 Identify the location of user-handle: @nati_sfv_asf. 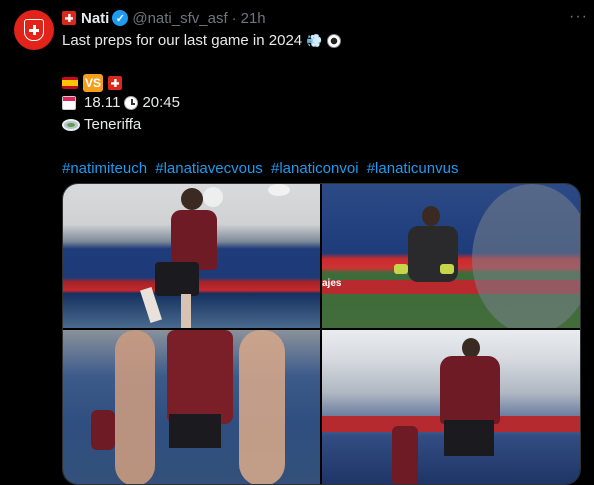
(179, 18).